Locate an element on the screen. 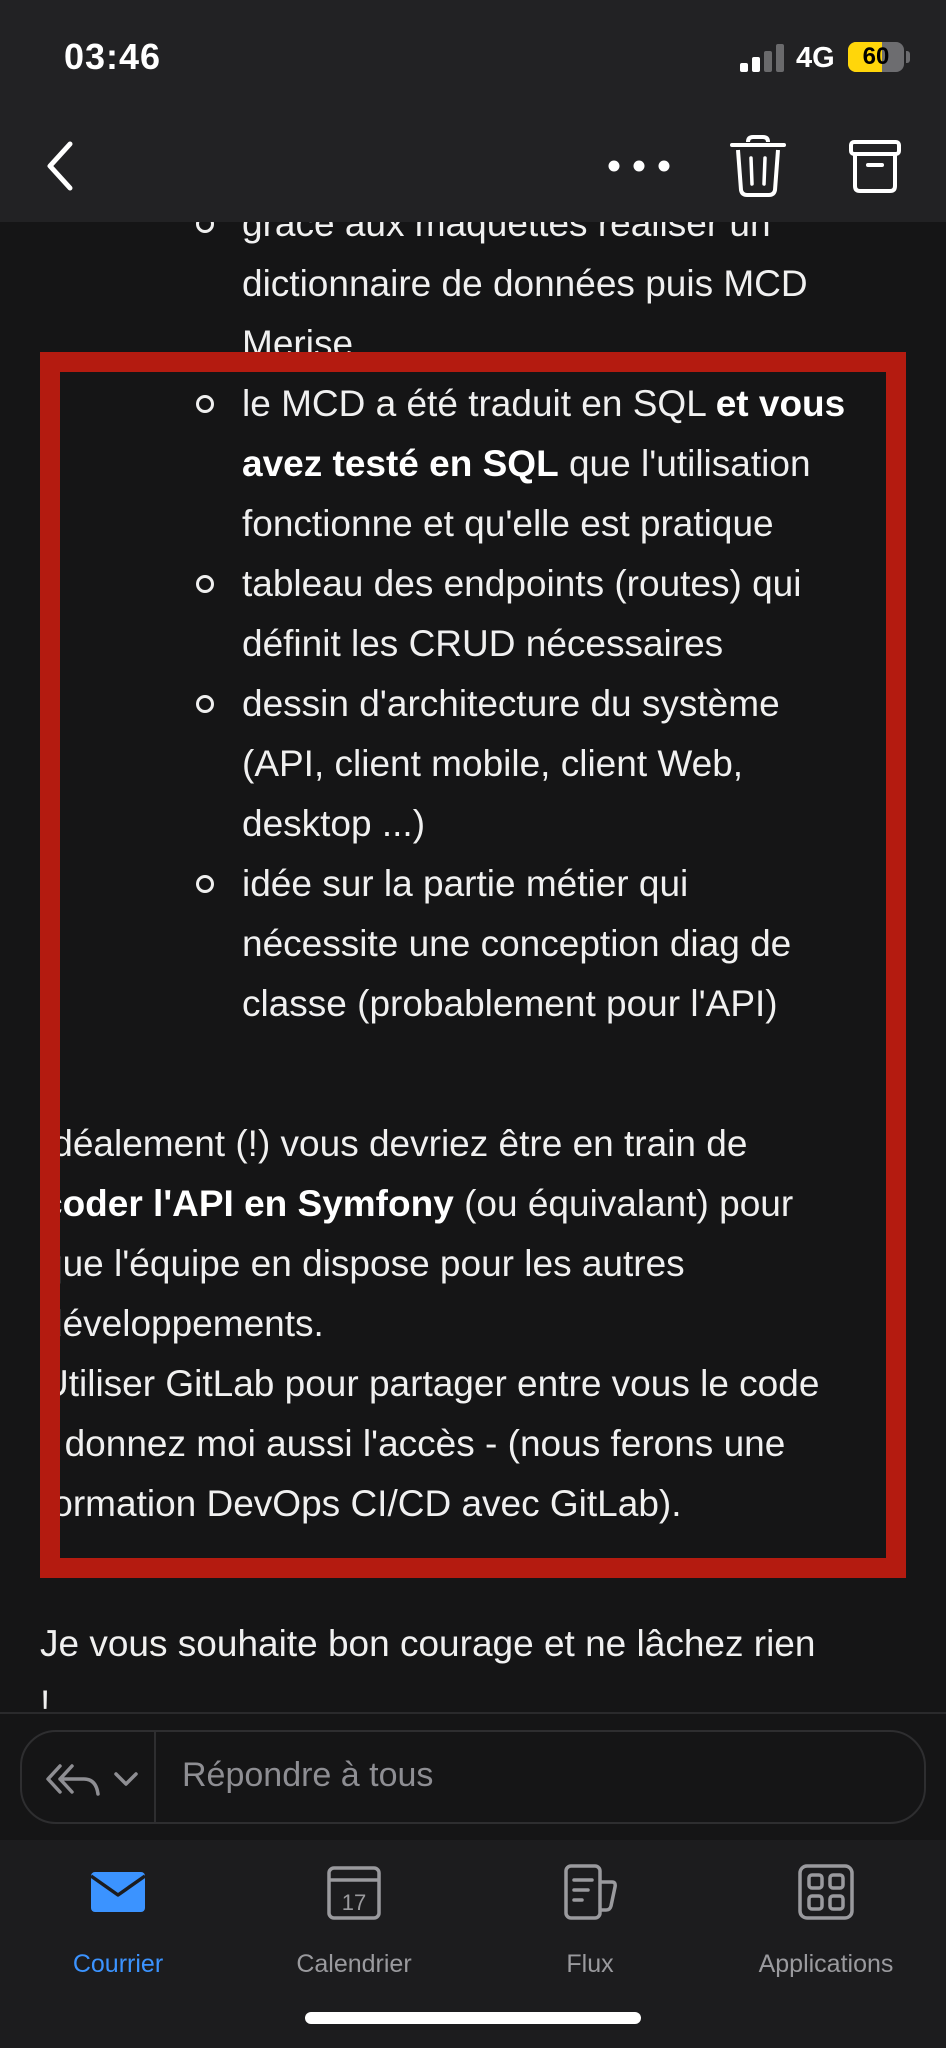 The width and height of the screenshot is (946, 2048). paragraph-line: ! is located at coordinates (45, 1693).